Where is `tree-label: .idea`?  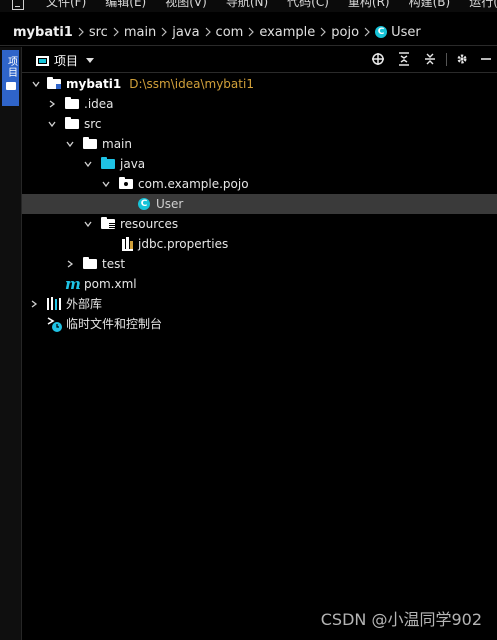 tree-label: .idea is located at coordinates (99, 104).